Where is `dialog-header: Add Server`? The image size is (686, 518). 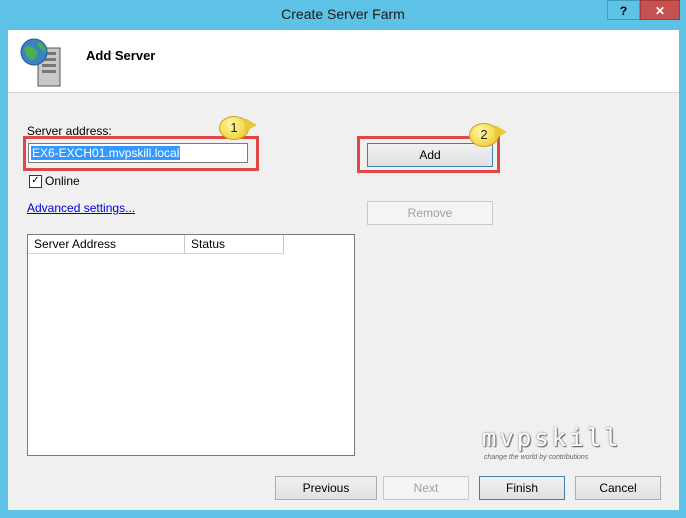
dialog-header: Add Server is located at coordinates (343, 61).